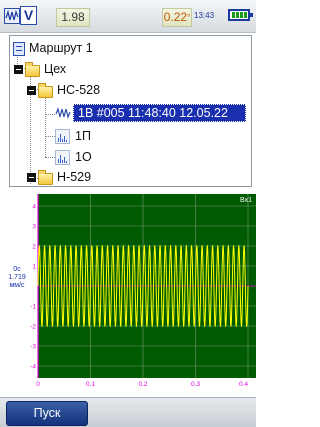 This screenshot has width=320, height=427. Describe the element at coordinates (189, 17) in the screenshot. I see `right-readout-unit: °` at that location.